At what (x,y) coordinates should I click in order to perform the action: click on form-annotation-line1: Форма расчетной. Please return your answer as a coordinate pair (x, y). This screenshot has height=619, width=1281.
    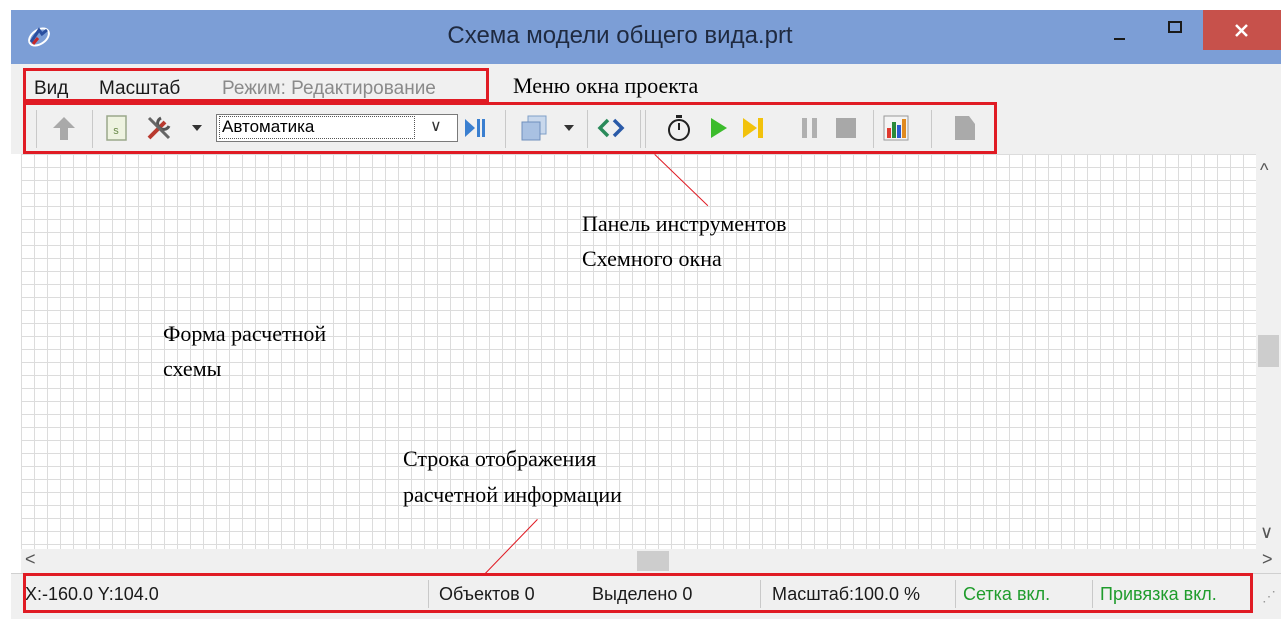
    Looking at the image, I should click on (245, 333).